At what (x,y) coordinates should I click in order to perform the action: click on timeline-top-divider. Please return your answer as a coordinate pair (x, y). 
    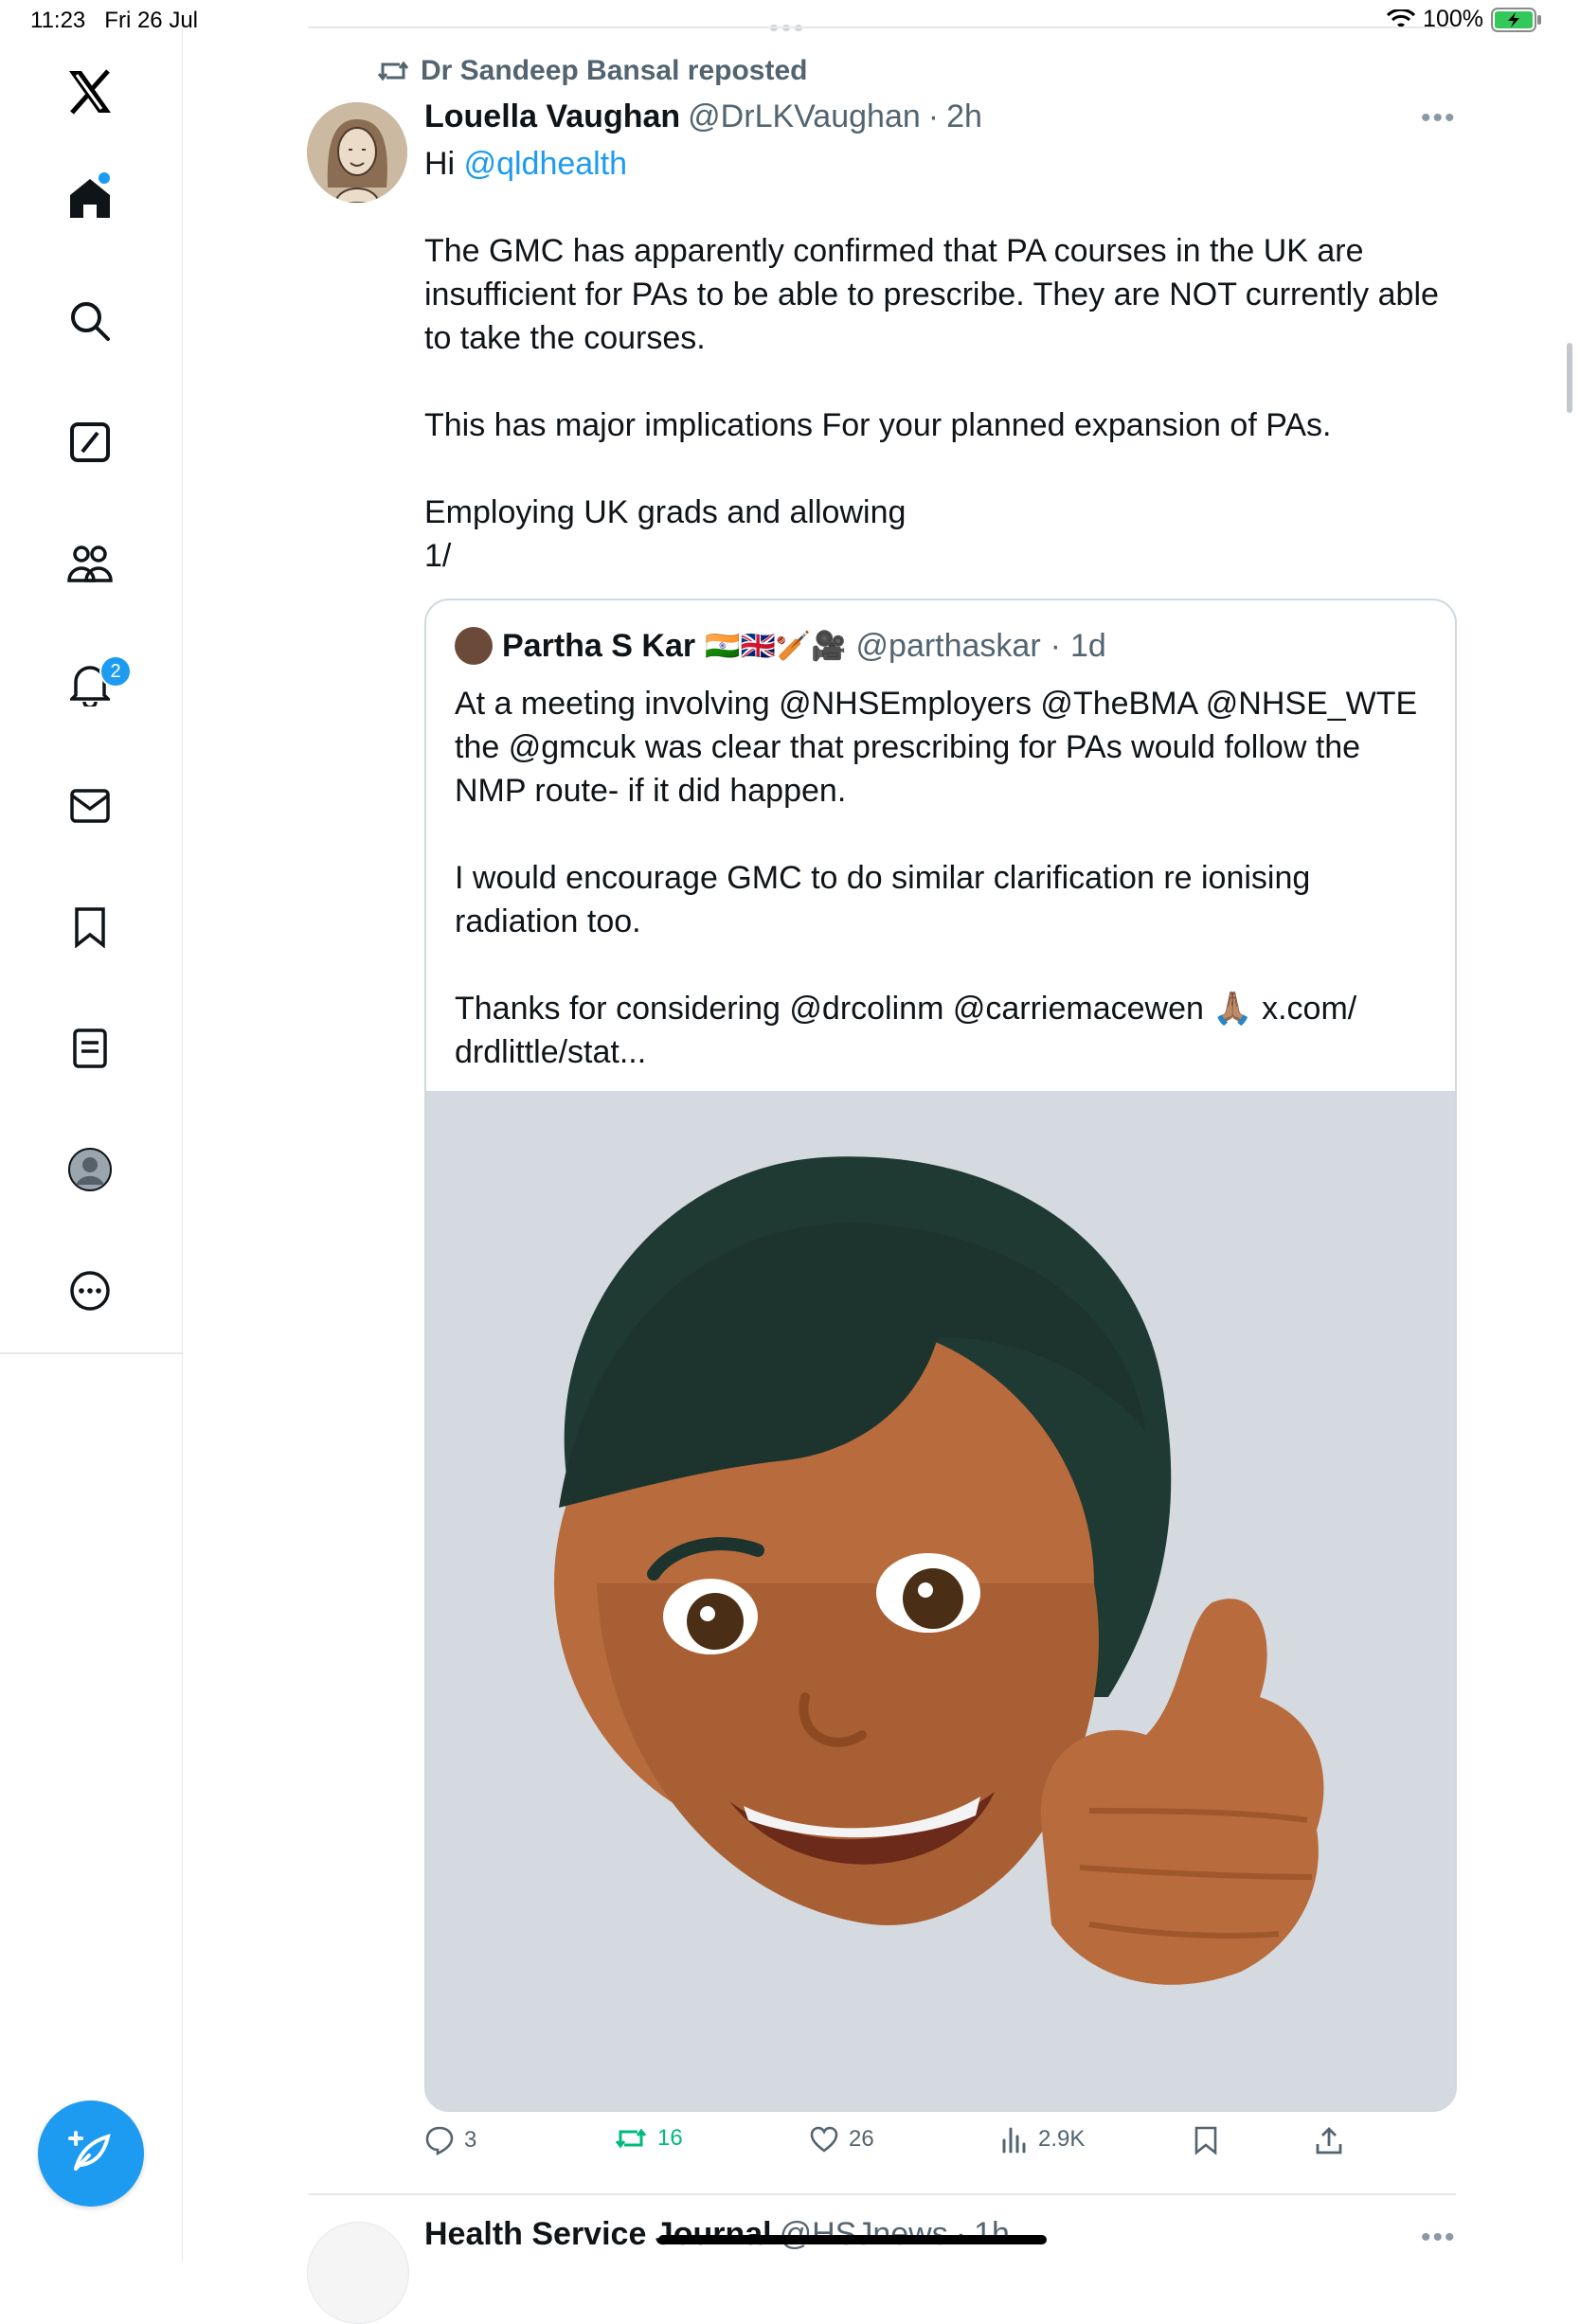
    Looking at the image, I should click on (882, 28).